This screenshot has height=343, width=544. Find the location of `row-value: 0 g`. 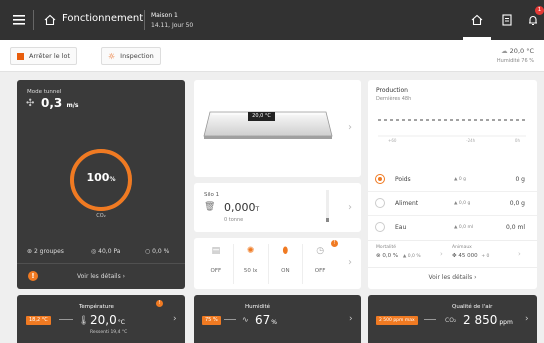

row-value: 0 g is located at coordinates (520, 179).